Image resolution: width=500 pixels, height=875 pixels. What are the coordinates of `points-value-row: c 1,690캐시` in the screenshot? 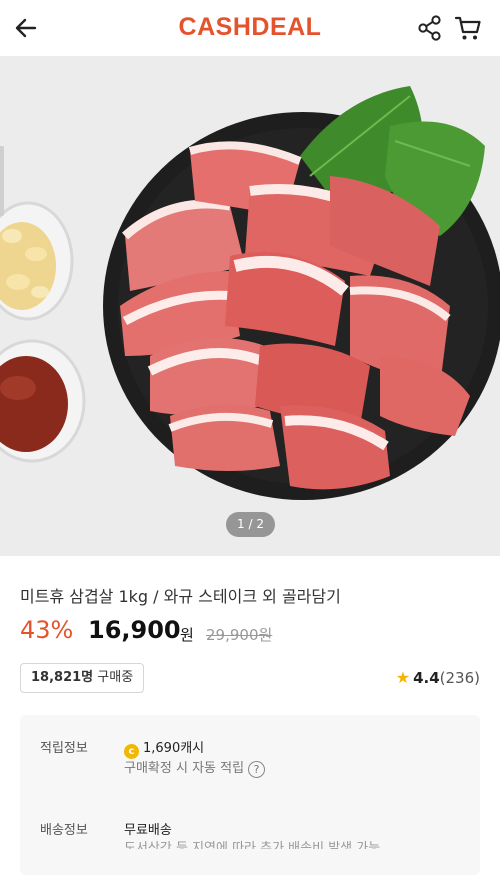 It's located at (164, 748).